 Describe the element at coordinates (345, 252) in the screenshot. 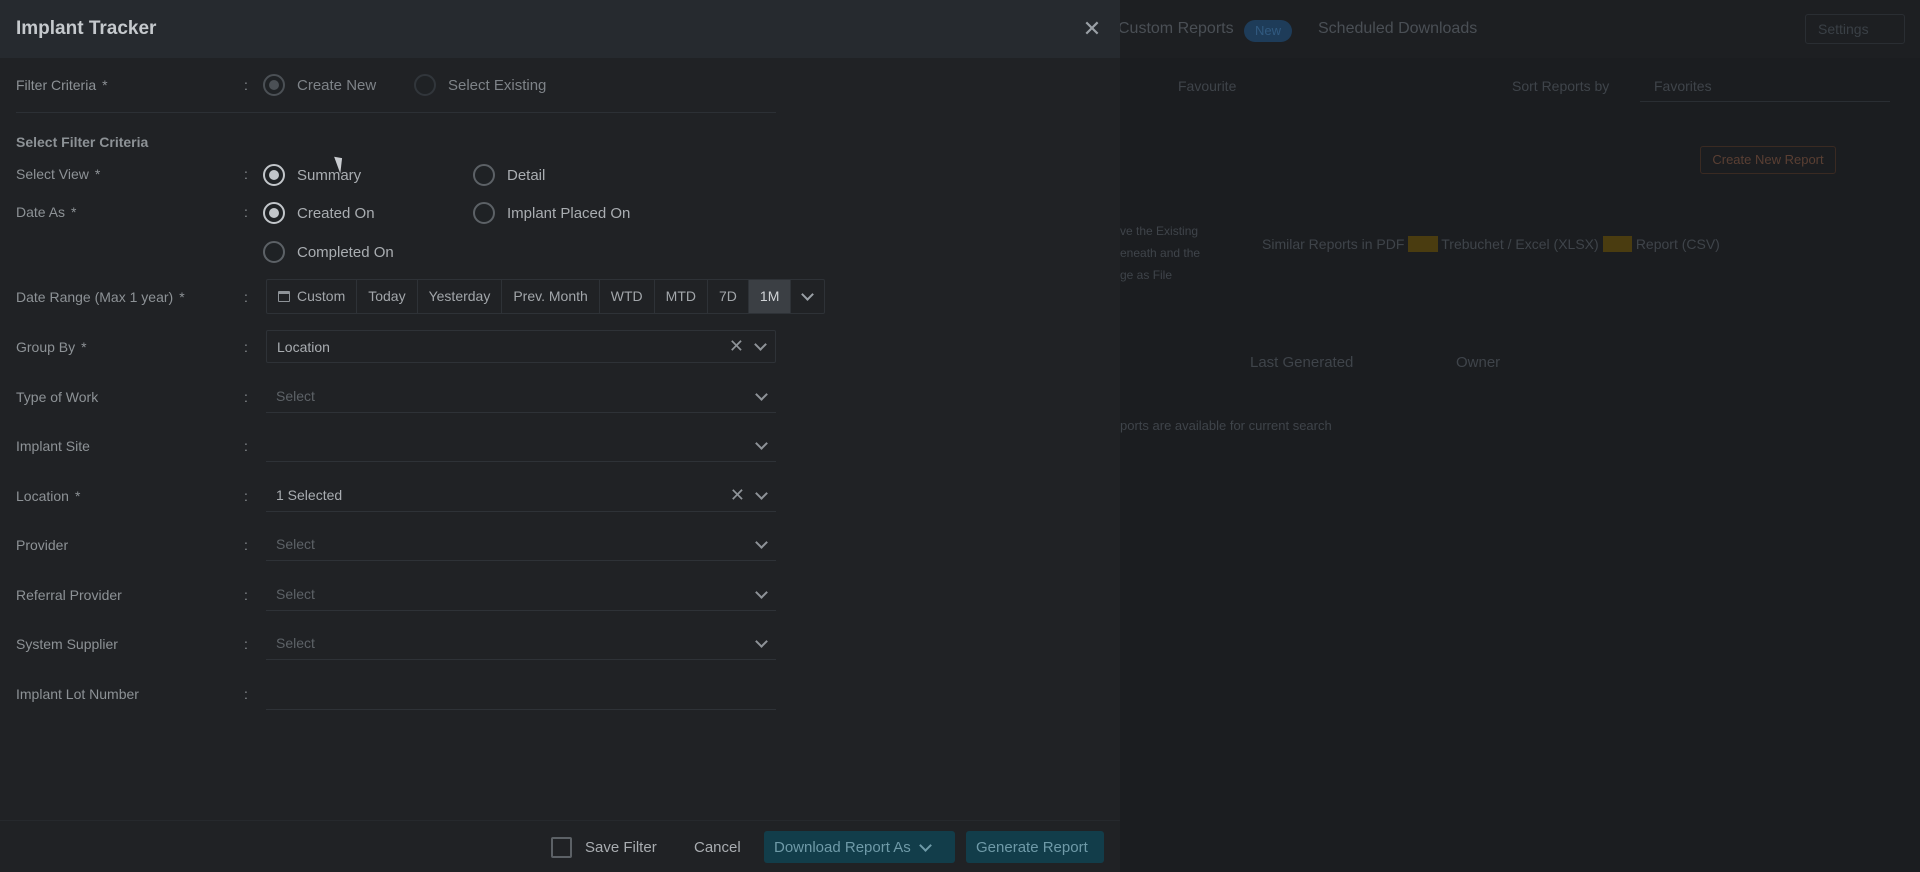

I see `radio-label: Completed On` at that location.